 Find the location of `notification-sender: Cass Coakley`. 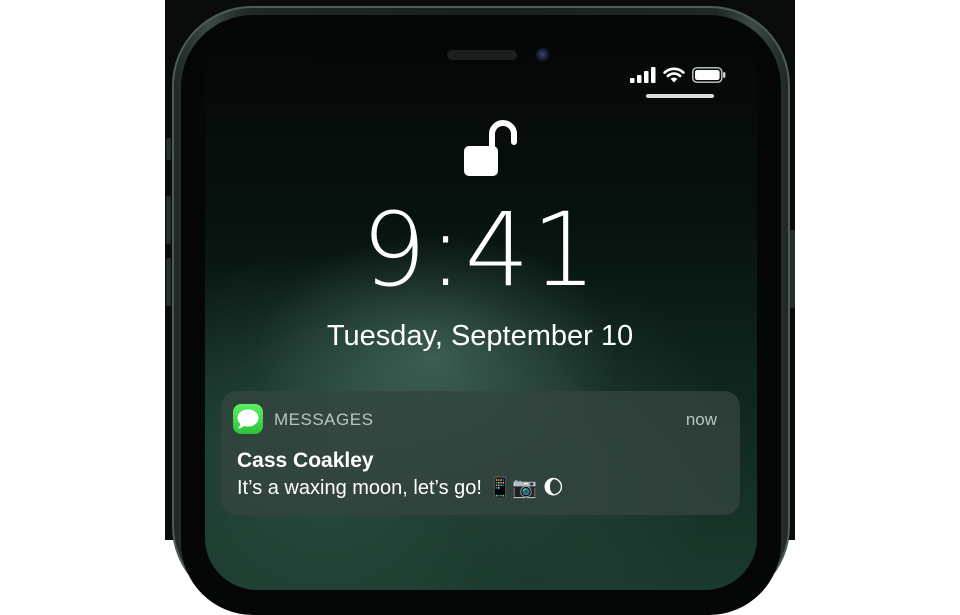

notification-sender: Cass Coakley is located at coordinates (305, 460).